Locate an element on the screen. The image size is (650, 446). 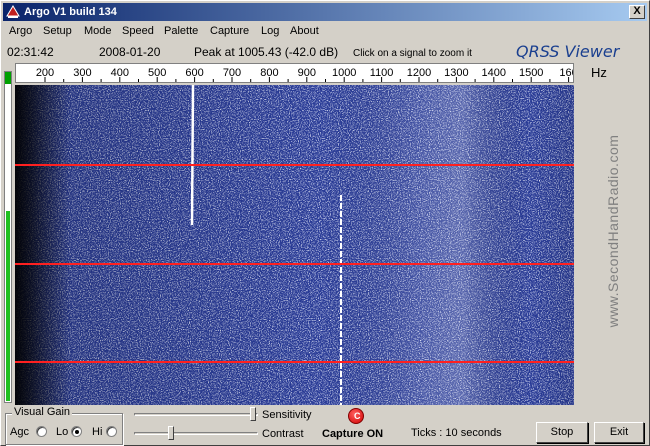
side-brand: www.SecondHandRadio.com is located at coordinates (613, 245).